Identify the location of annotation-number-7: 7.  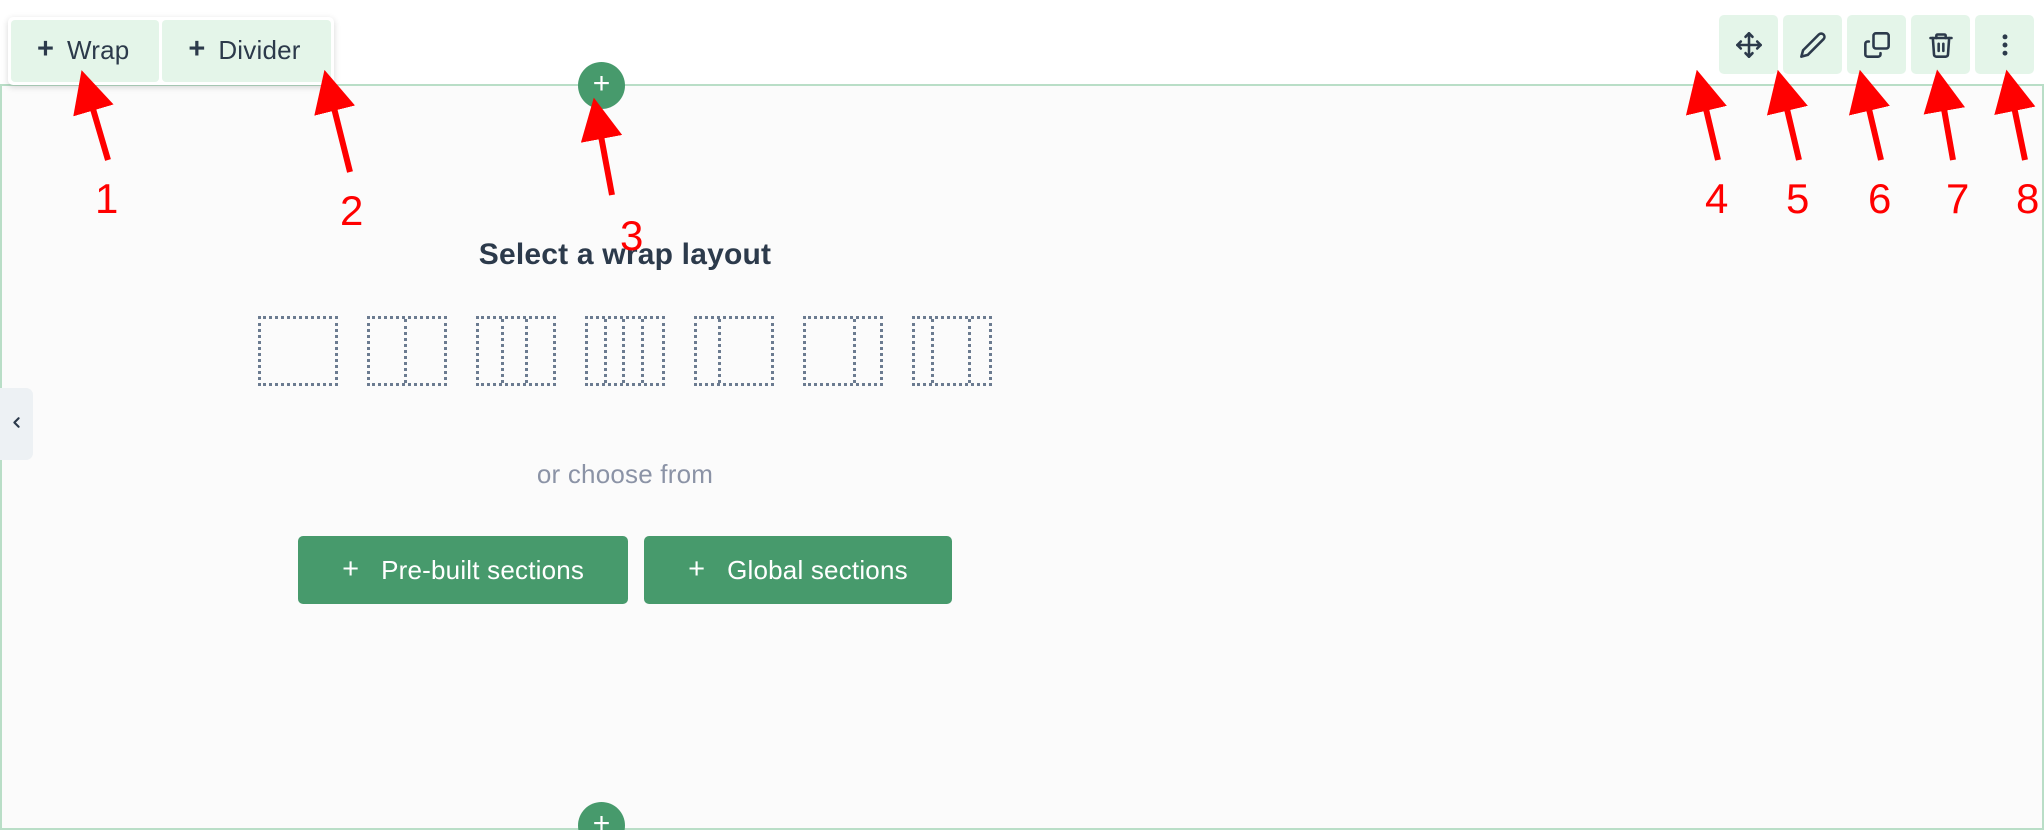
(1958, 198).